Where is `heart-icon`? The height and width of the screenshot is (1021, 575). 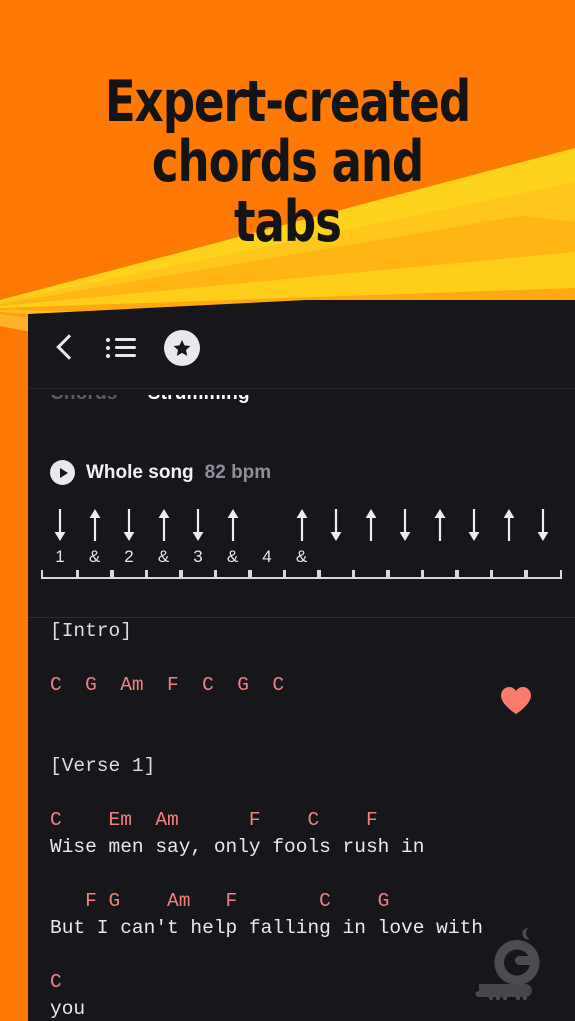
heart-icon is located at coordinates (516, 700).